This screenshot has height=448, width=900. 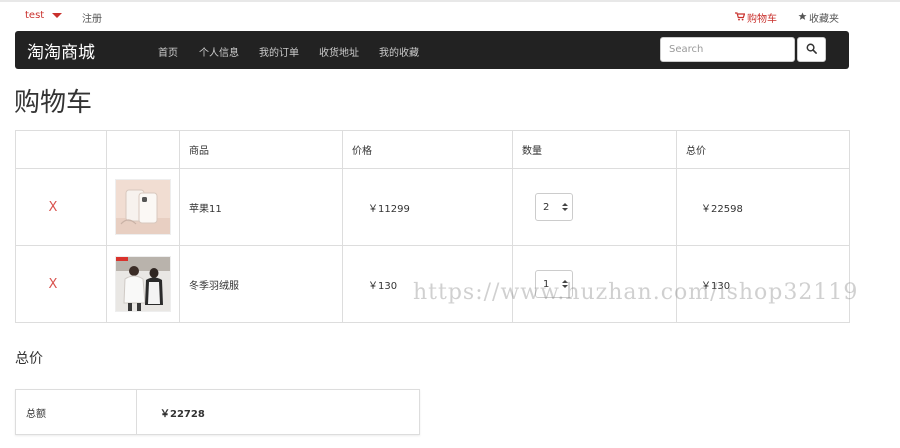 I want to click on user-dropdown: test, so click(x=44, y=15).